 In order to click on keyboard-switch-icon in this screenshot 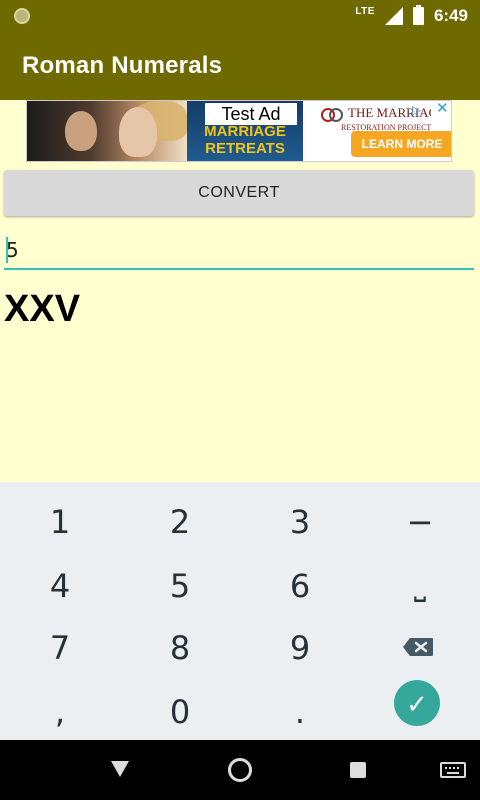, I will do `click(453, 770)`.